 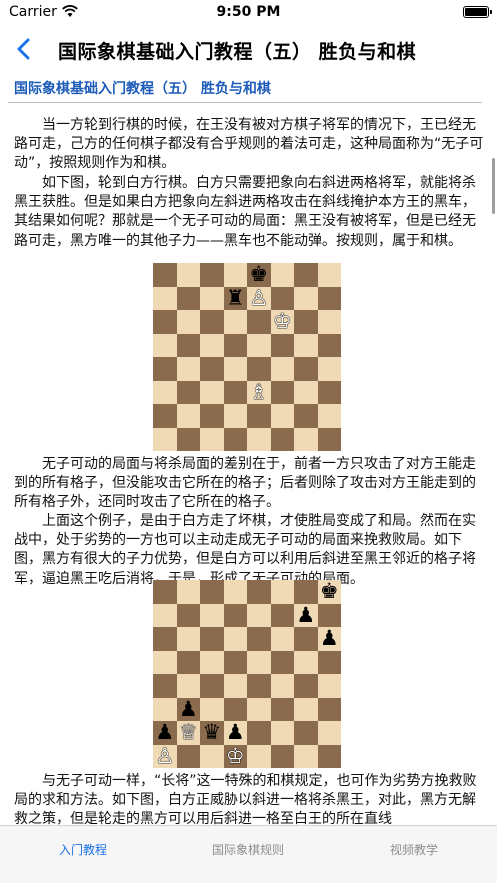 I want to click on page-title: 国际象棋基础入门教程（五） 胜负与和棋, so click(x=237, y=52).